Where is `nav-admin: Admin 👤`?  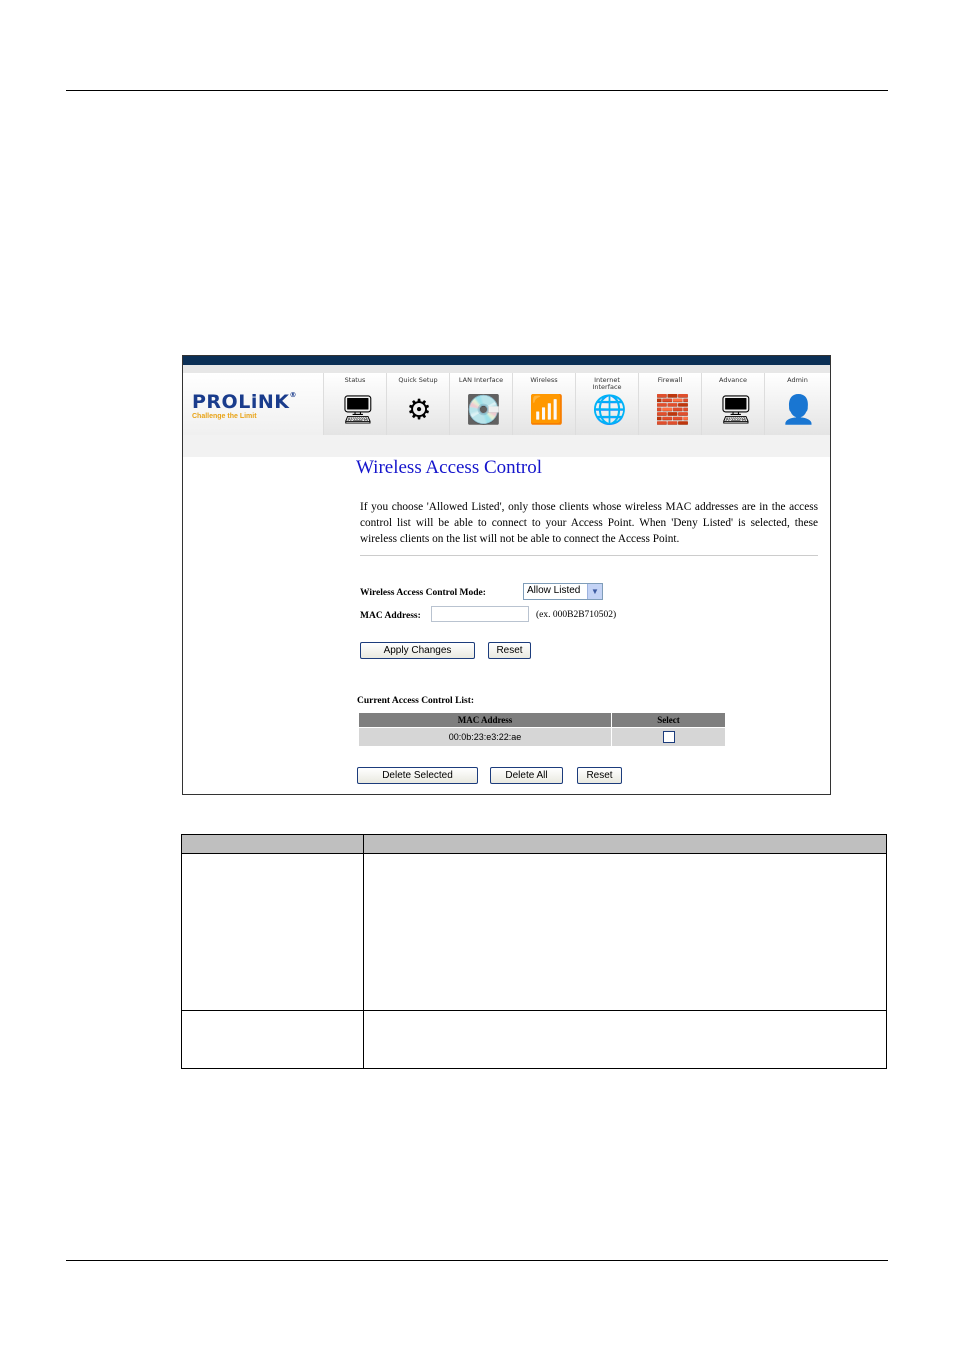 nav-admin: Admin 👤 is located at coordinates (797, 404).